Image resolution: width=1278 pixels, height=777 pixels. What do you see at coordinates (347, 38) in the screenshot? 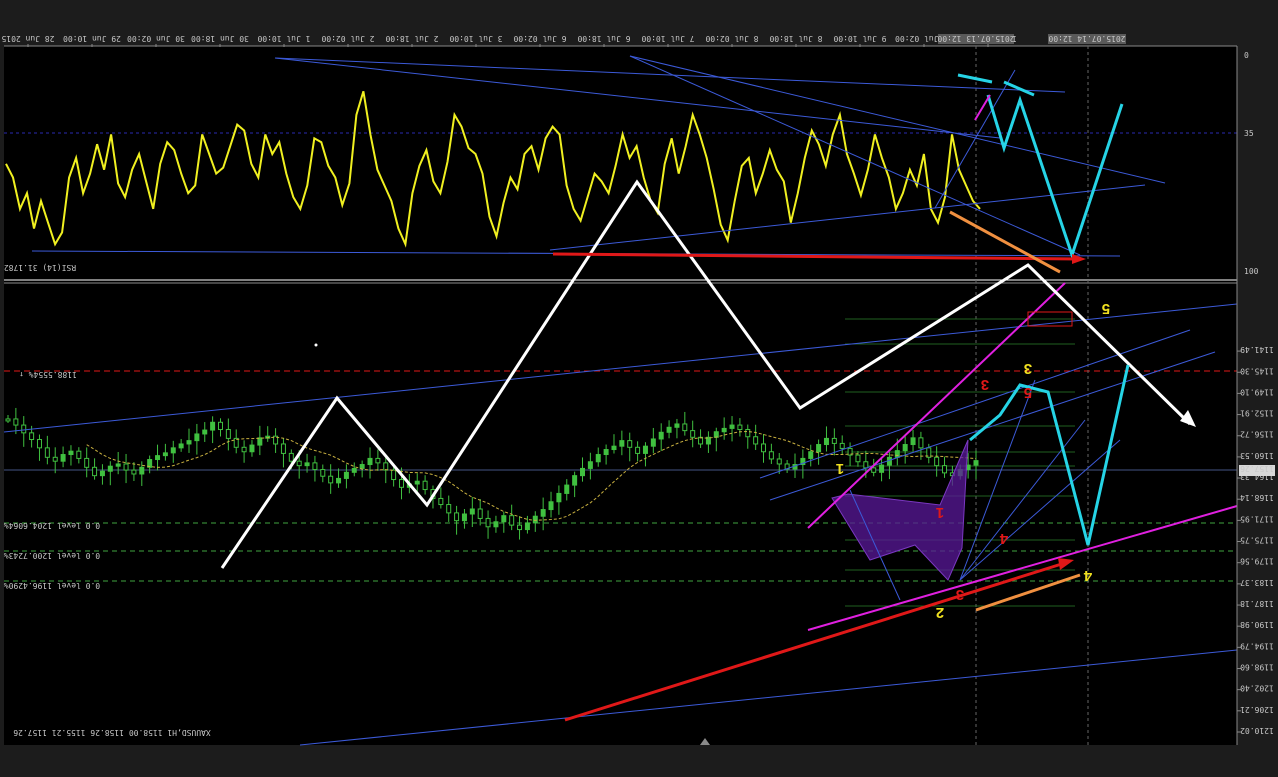
I see `time-label: 2 Jul 02:00` at bounding box center [347, 38].